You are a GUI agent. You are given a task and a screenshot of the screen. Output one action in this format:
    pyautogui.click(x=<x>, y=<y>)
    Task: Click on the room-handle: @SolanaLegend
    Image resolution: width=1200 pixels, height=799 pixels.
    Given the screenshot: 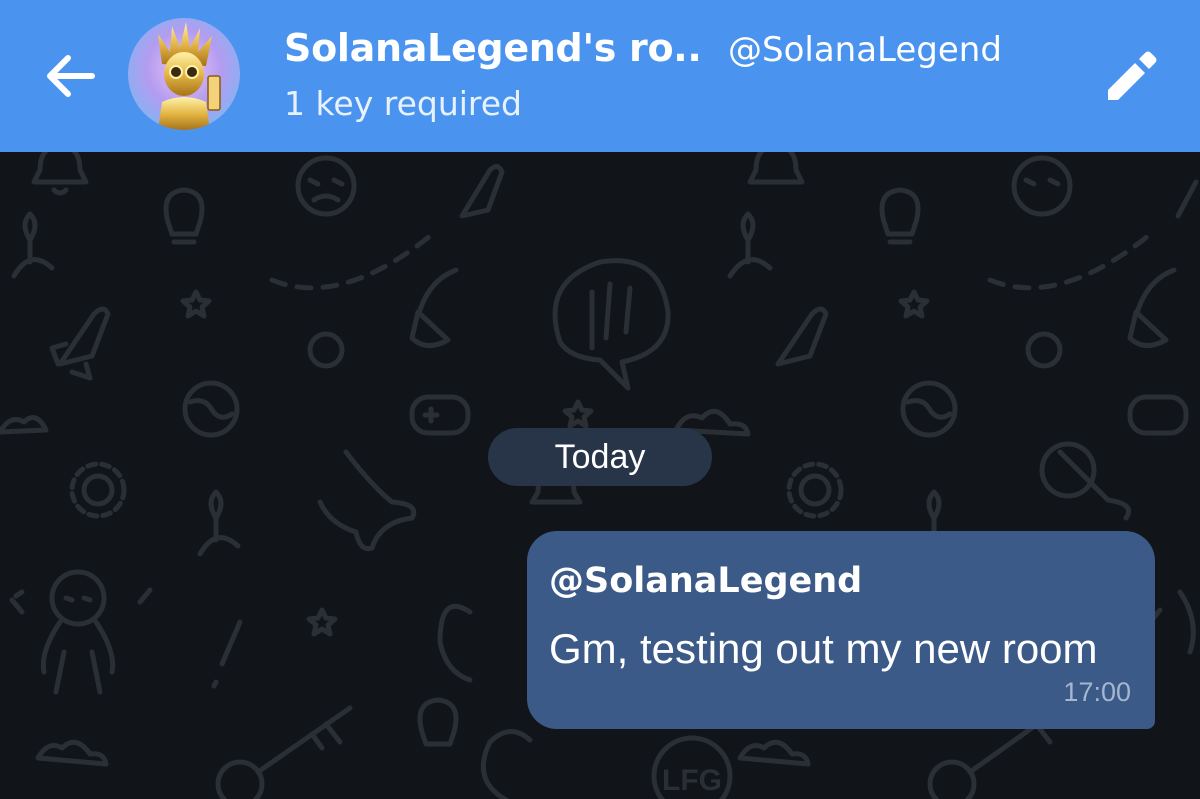 What is the action you would take?
    pyautogui.click(x=865, y=50)
    